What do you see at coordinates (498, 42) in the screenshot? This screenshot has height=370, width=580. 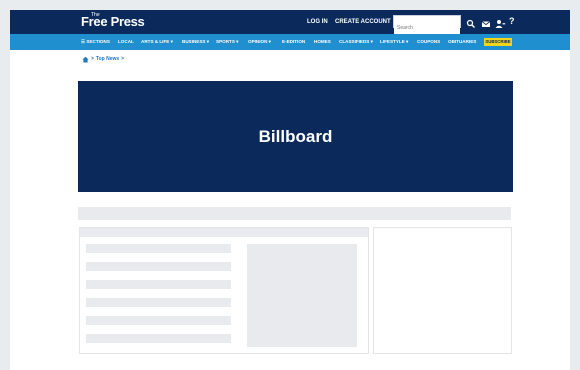 I see `subscribe-button: SUBSCRIBE` at bounding box center [498, 42].